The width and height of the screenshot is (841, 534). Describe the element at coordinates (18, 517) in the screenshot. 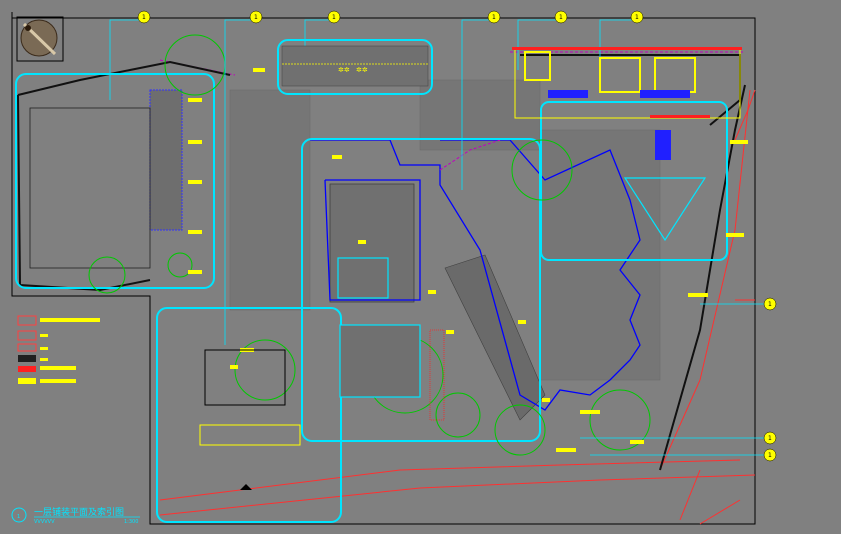

I see `title-number: 1` at that location.